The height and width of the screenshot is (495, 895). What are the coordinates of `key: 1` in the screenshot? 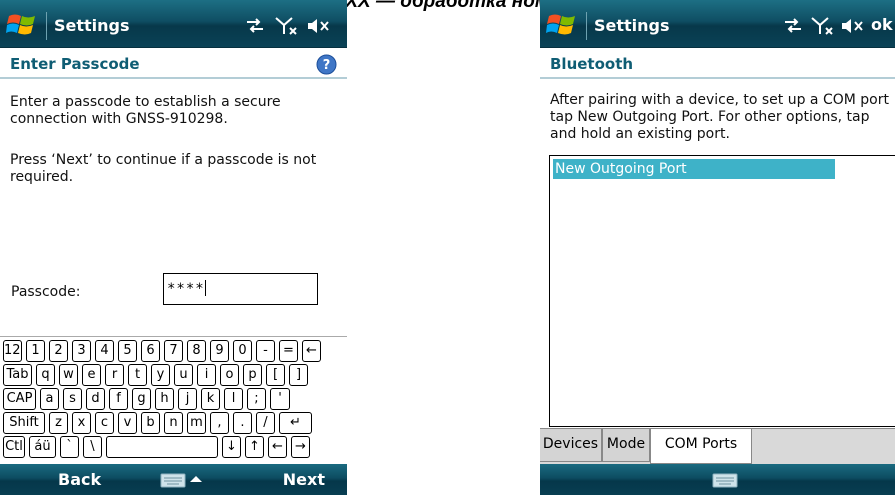 It's located at (35, 351).